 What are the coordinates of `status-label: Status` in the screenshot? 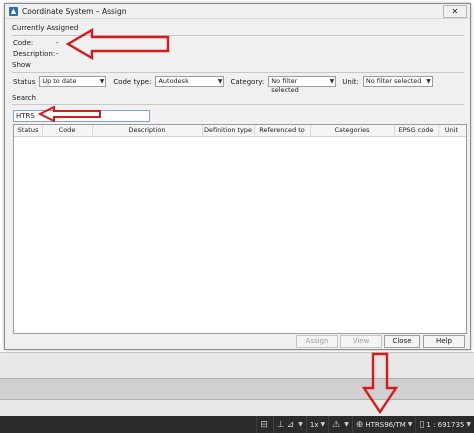 It's located at (24, 81).